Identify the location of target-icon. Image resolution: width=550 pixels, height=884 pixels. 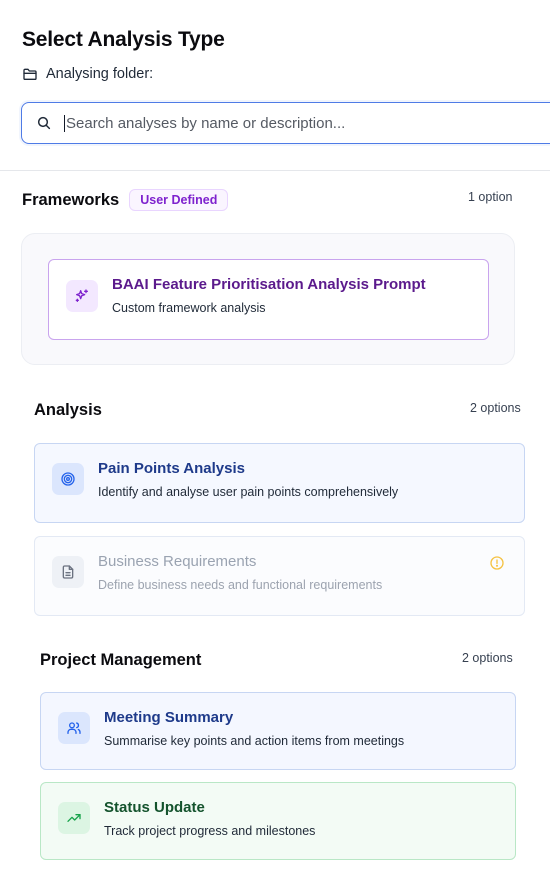
(68, 479).